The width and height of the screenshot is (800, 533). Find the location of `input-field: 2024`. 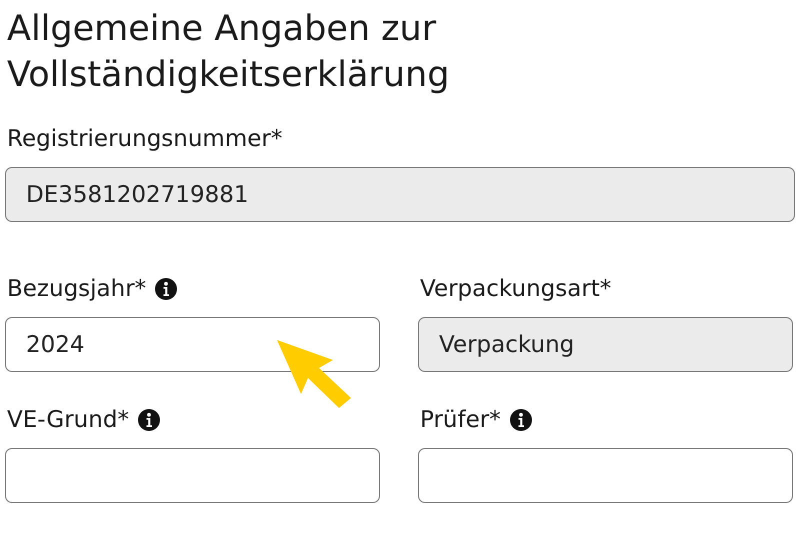

input-field: 2024 is located at coordinates (192, 344).